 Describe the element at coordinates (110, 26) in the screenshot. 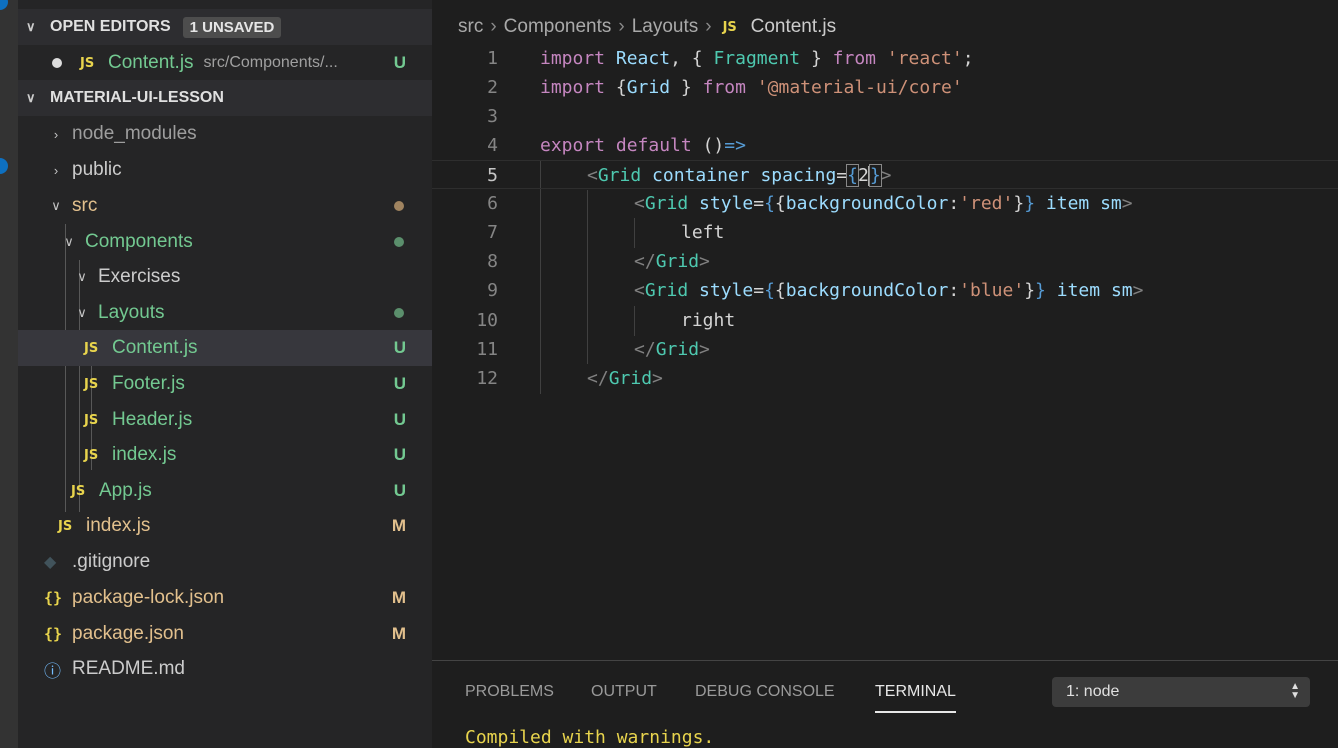

I see `open-editors-title: OPEN EDITORS` at that location.